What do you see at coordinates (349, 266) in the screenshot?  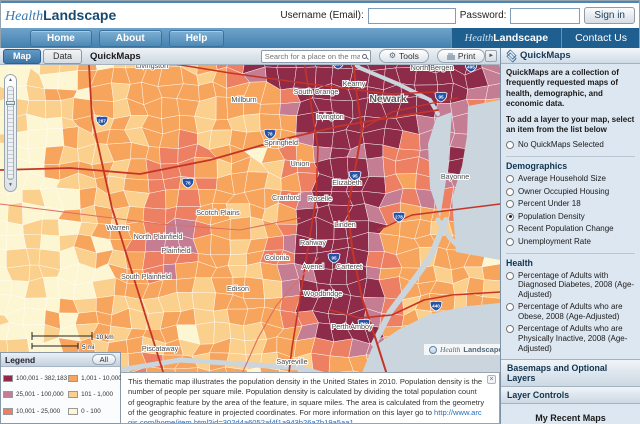 I see `city-label: Carteret` at bounding box center [349, 266].